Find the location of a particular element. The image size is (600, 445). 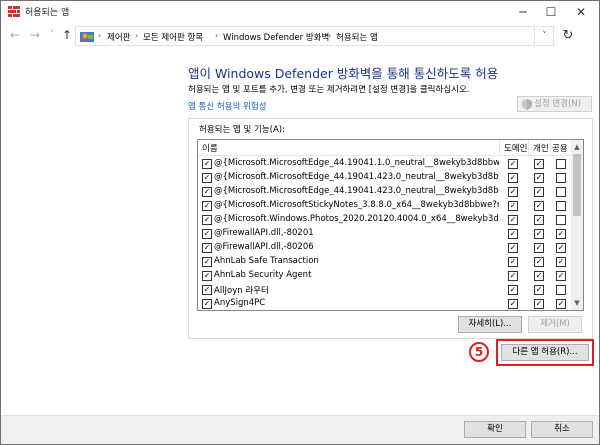

column-divider is located at coordinates (499, 148).